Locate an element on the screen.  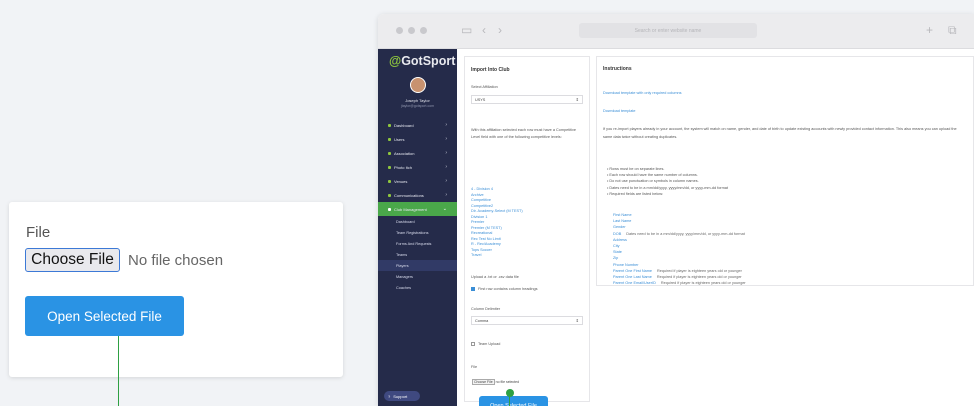
new-tab-icon: + is located at coordinates (929, 30).